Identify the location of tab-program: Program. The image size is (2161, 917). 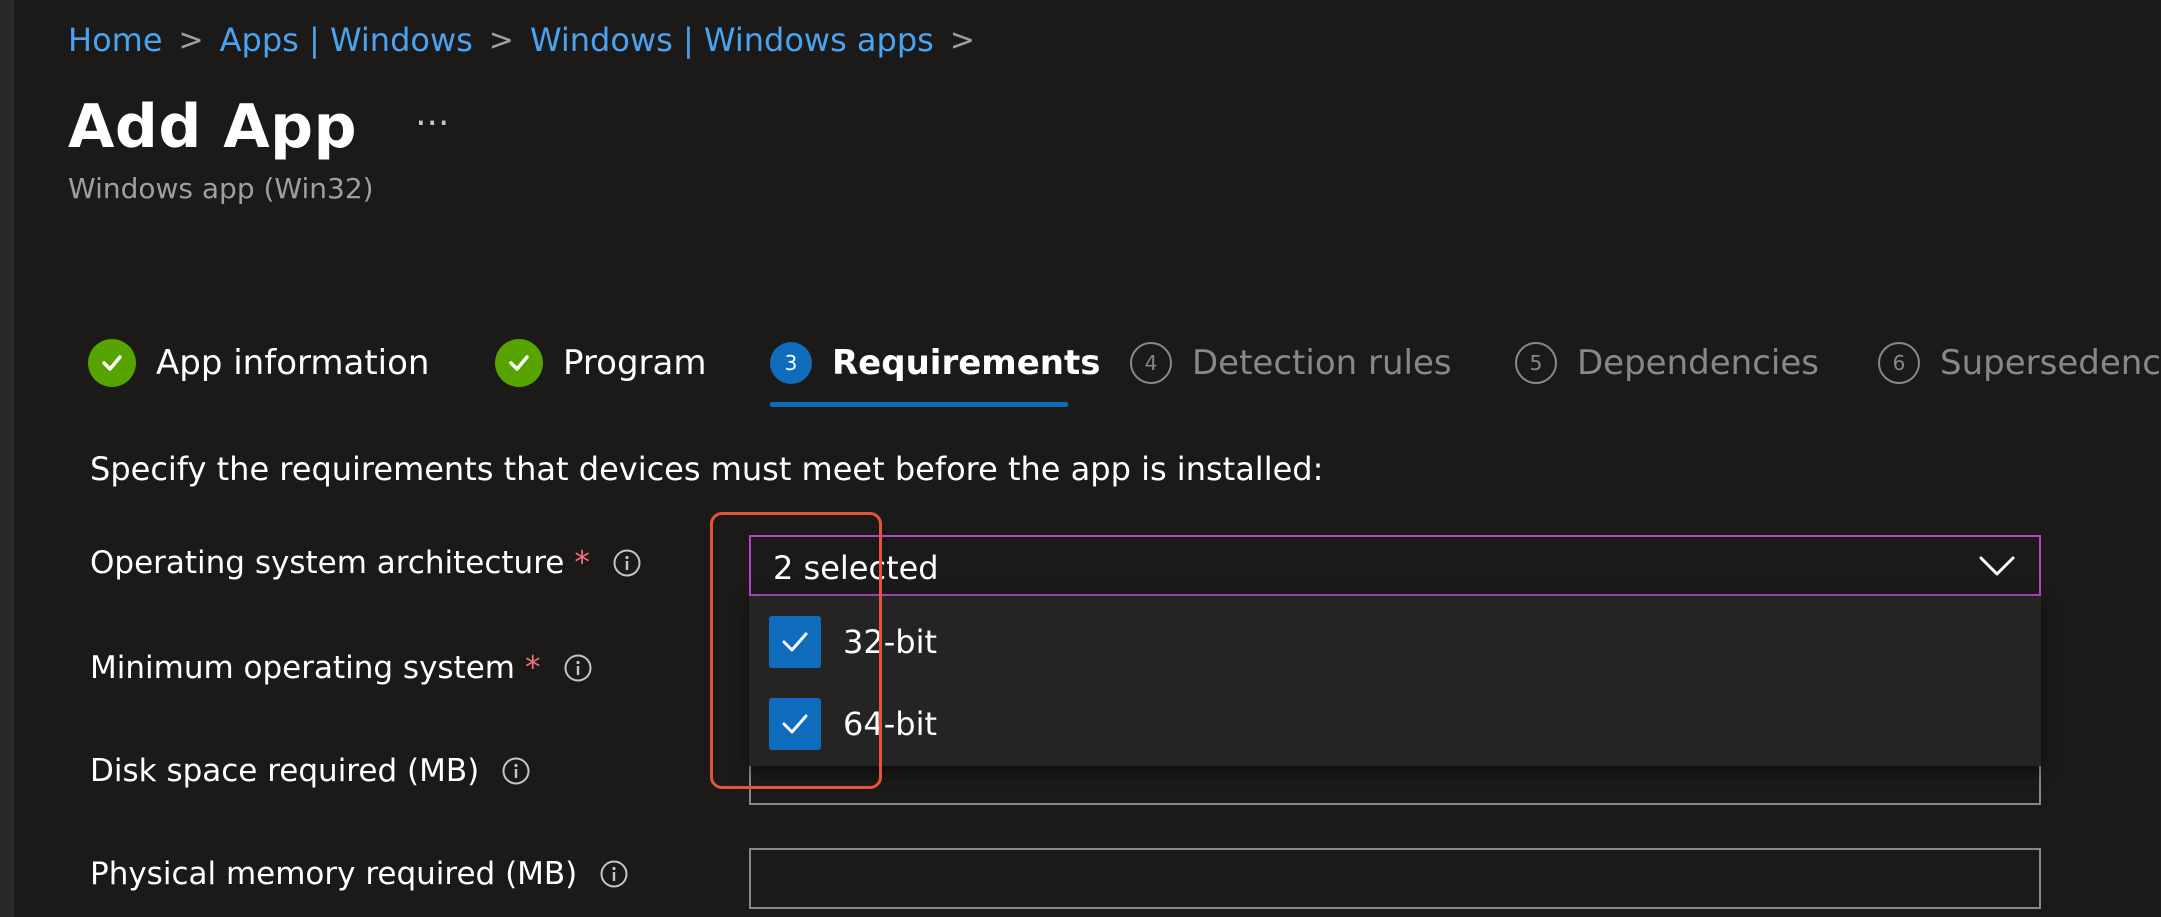
(600, 363).